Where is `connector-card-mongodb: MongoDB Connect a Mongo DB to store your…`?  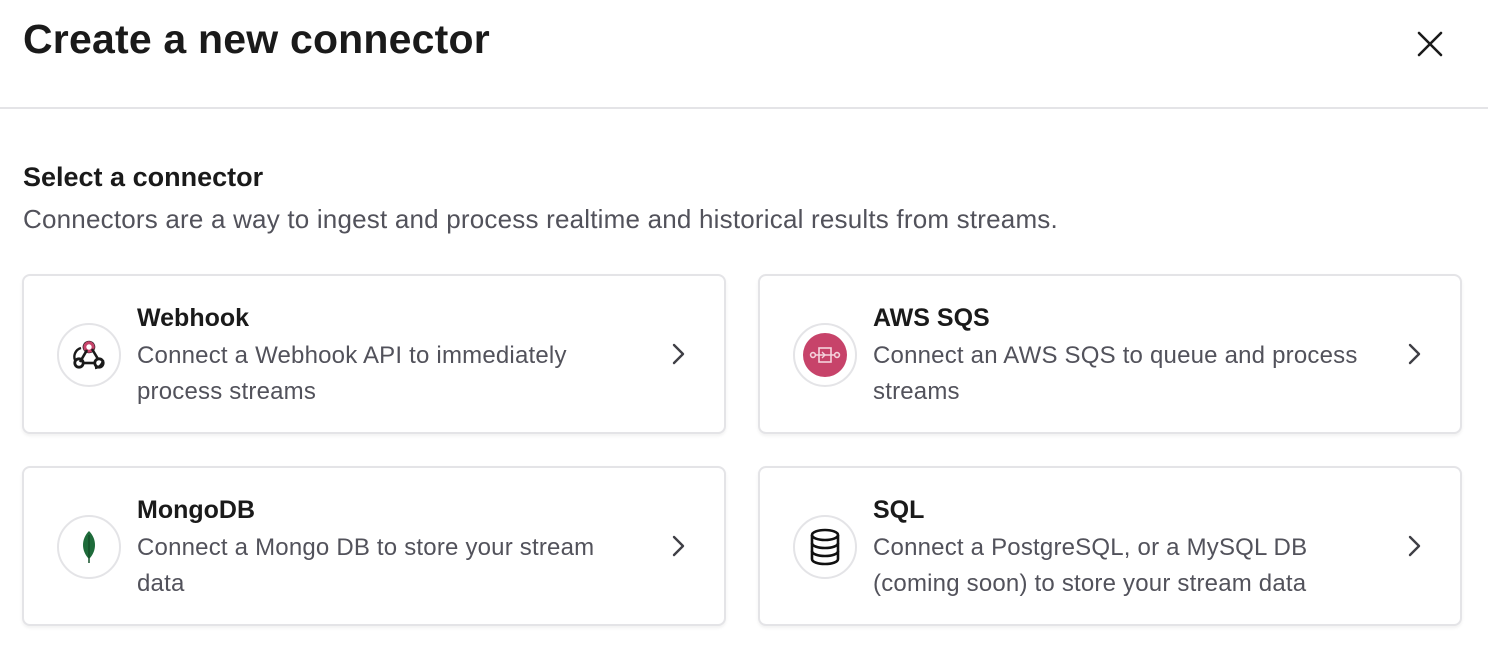
connector-card-mongodb: MongoDB Connect a Mongo DB to store your… is located at coordinates (374, 546).